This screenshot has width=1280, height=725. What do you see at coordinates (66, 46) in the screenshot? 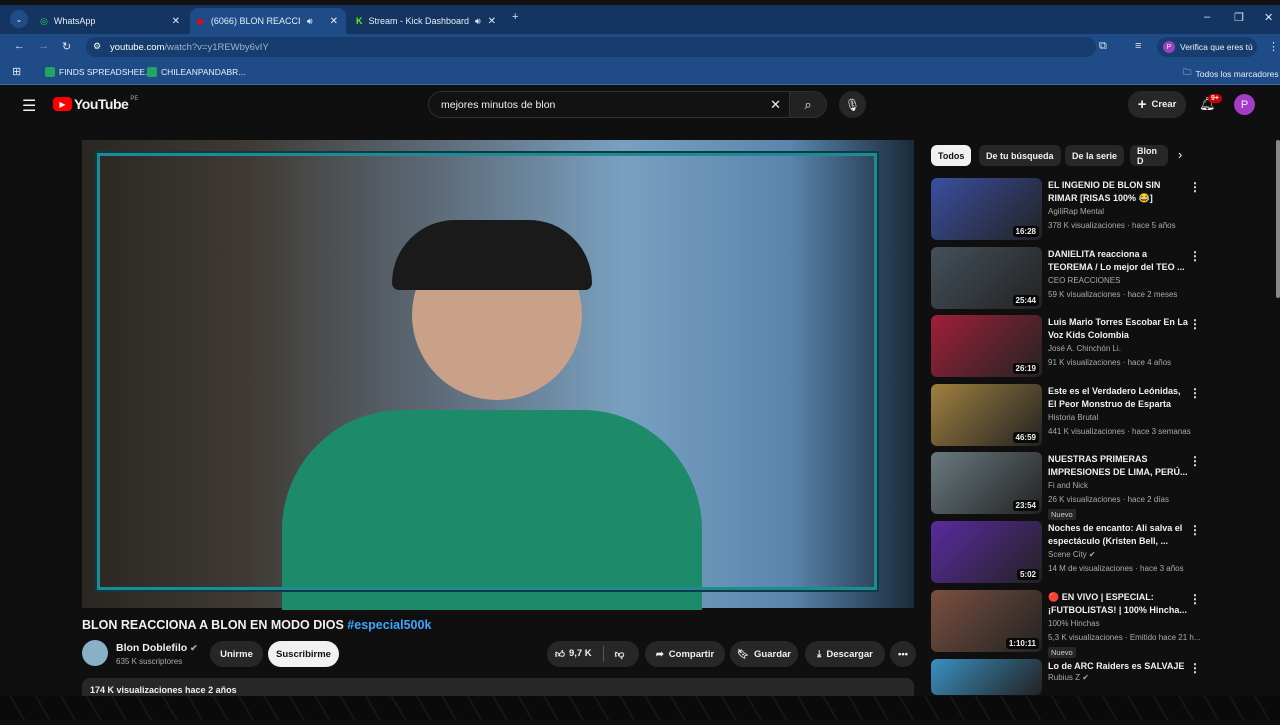
I see `reload-icon: ↻` at bounding box center [66, 46].